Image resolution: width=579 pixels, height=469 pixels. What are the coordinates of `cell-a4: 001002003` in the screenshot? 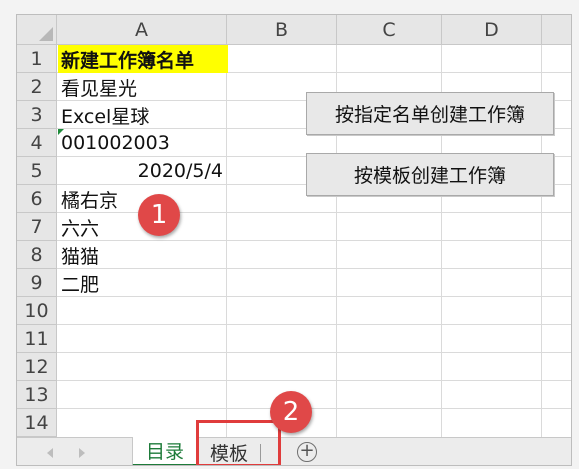 It's located at (114, 143).